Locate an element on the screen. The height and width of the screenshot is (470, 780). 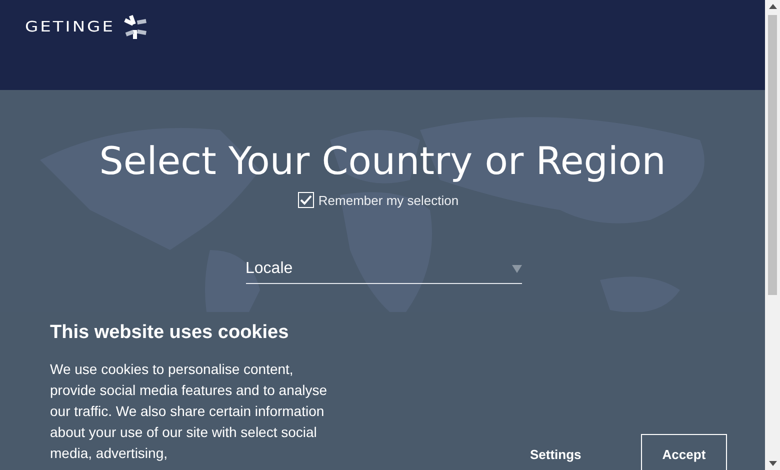
locale-dropdown: Locale is located at coordinates (384, 272).